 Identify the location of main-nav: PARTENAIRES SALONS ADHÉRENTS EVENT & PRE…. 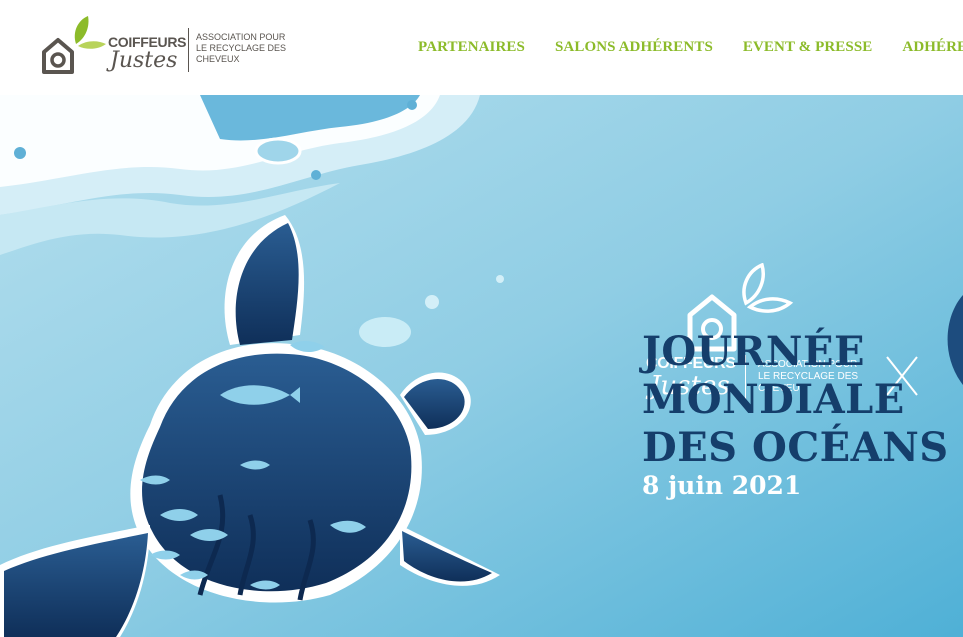
(690, 47).